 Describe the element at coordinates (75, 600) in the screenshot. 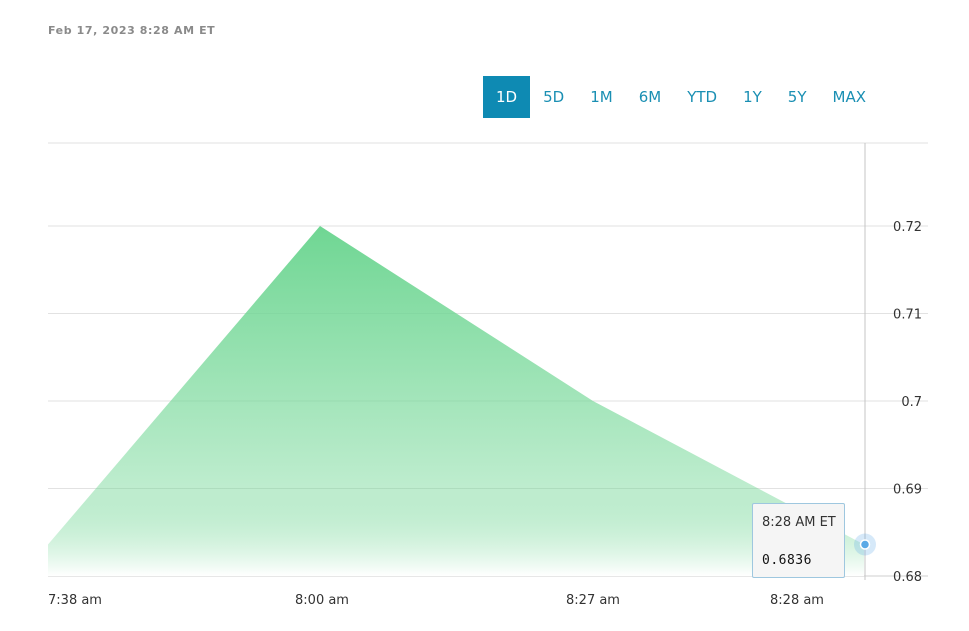

I see `x-tick-label: 7:38 am` at that location.